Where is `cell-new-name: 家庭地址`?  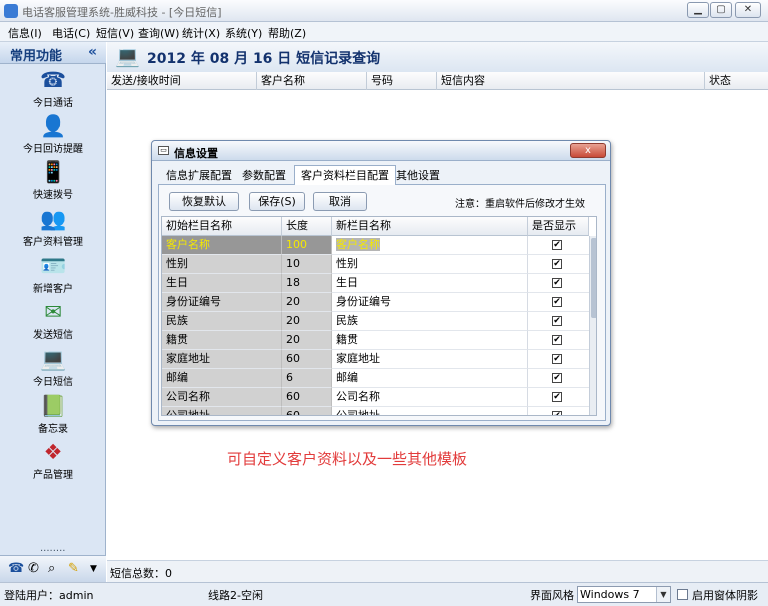
cell-new-name: 家庭地址 is located at coordinates (430, 359).